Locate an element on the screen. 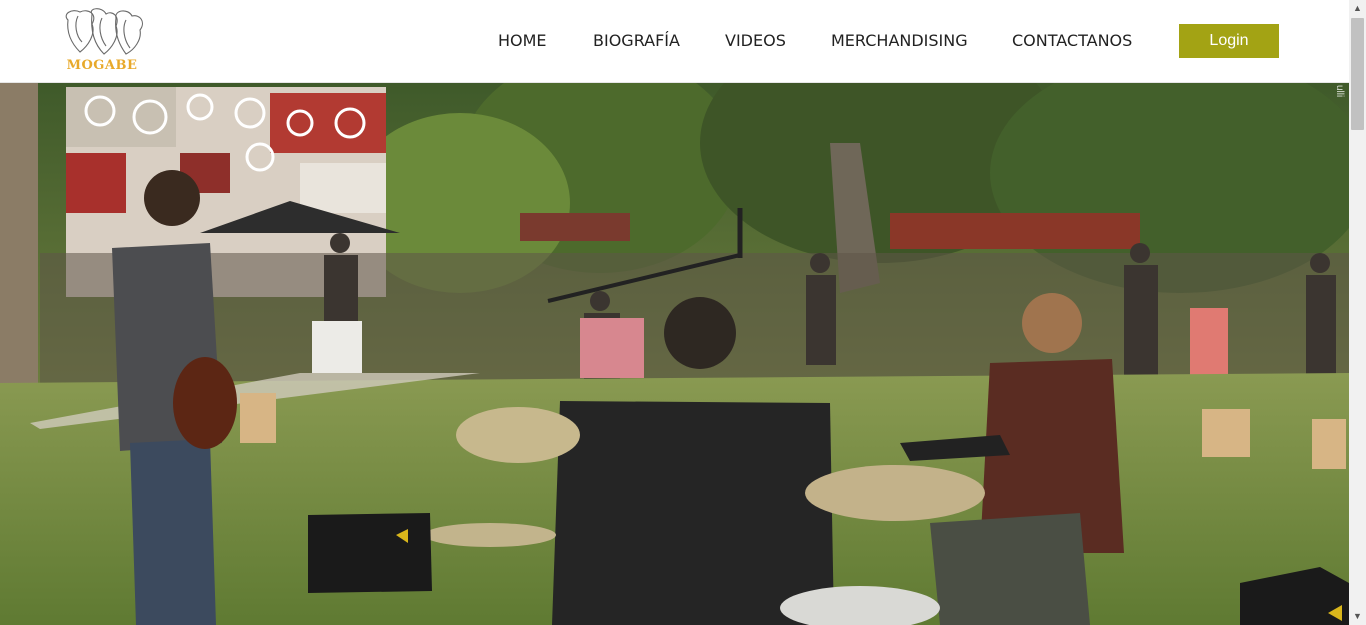 The height and width of the screenshot is (625, 1366). elephants-logo-icon is located at coordinates (104, 31).